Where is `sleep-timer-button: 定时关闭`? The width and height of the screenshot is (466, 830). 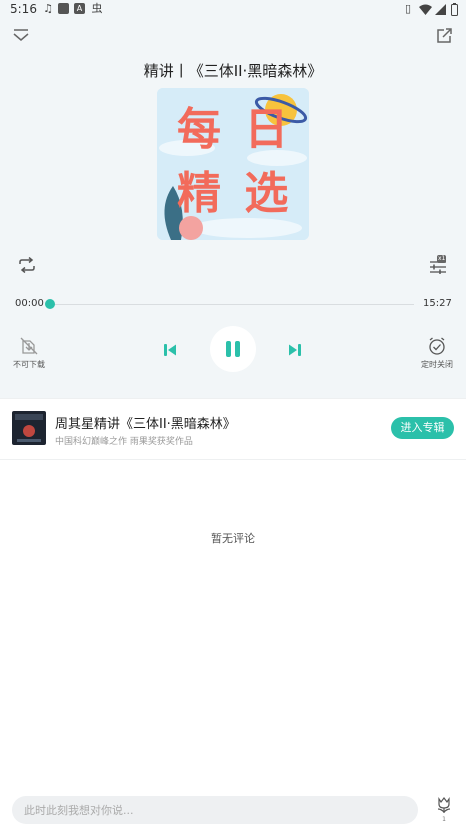
sleep-timer-button: 定时关闭 is located at coordinates (437, 354).